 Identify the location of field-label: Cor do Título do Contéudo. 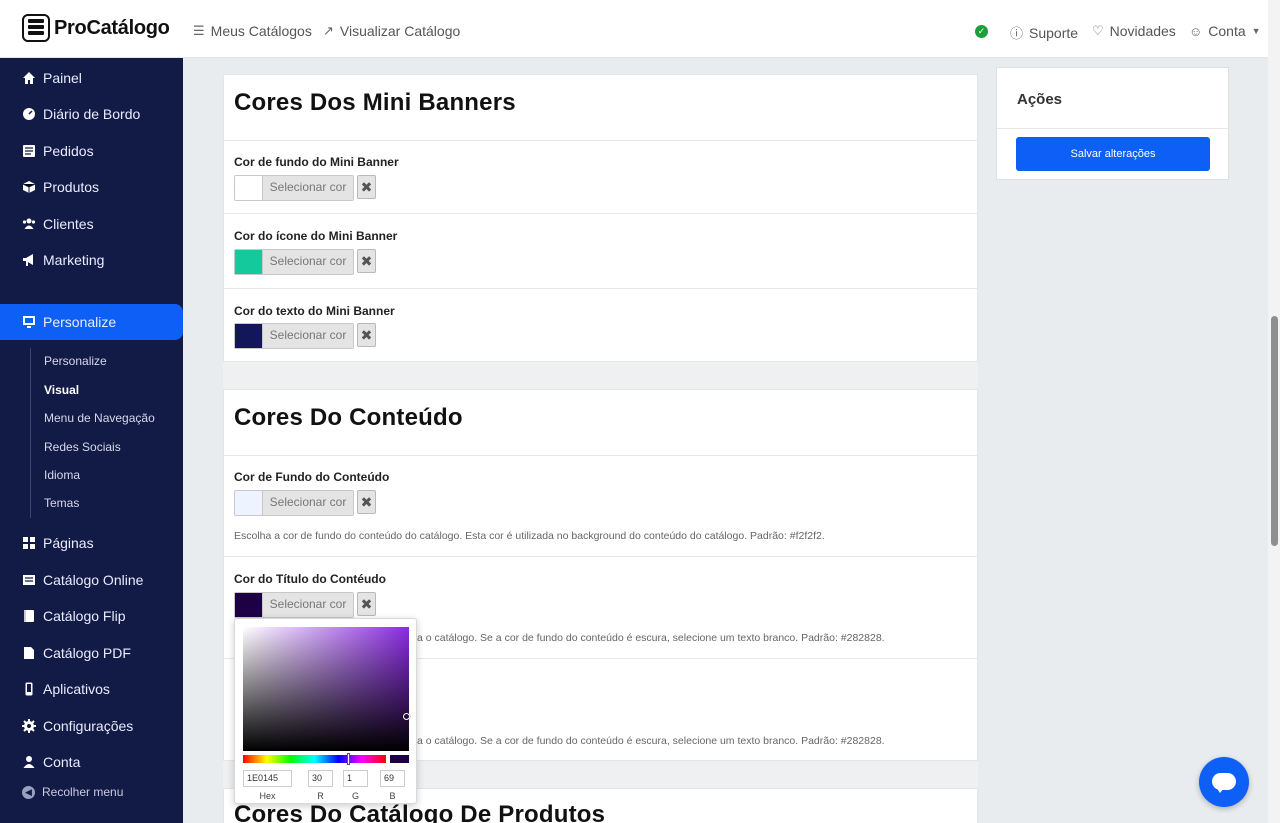
(310, 579).